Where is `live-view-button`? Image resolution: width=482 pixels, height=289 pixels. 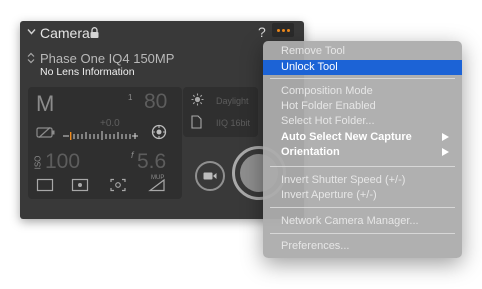
live-view-button is located at coordinates (210, 176).